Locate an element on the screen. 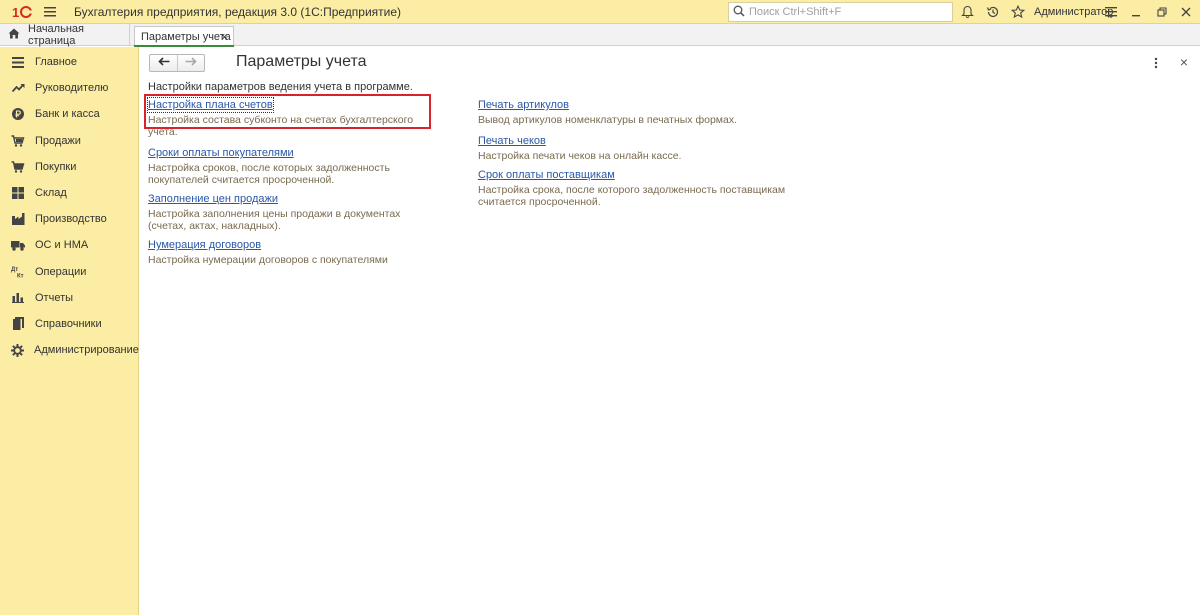 This screenshot has height=615, width=1200. sidebar-item-label: Справочники is located at coordinates (68, 323).